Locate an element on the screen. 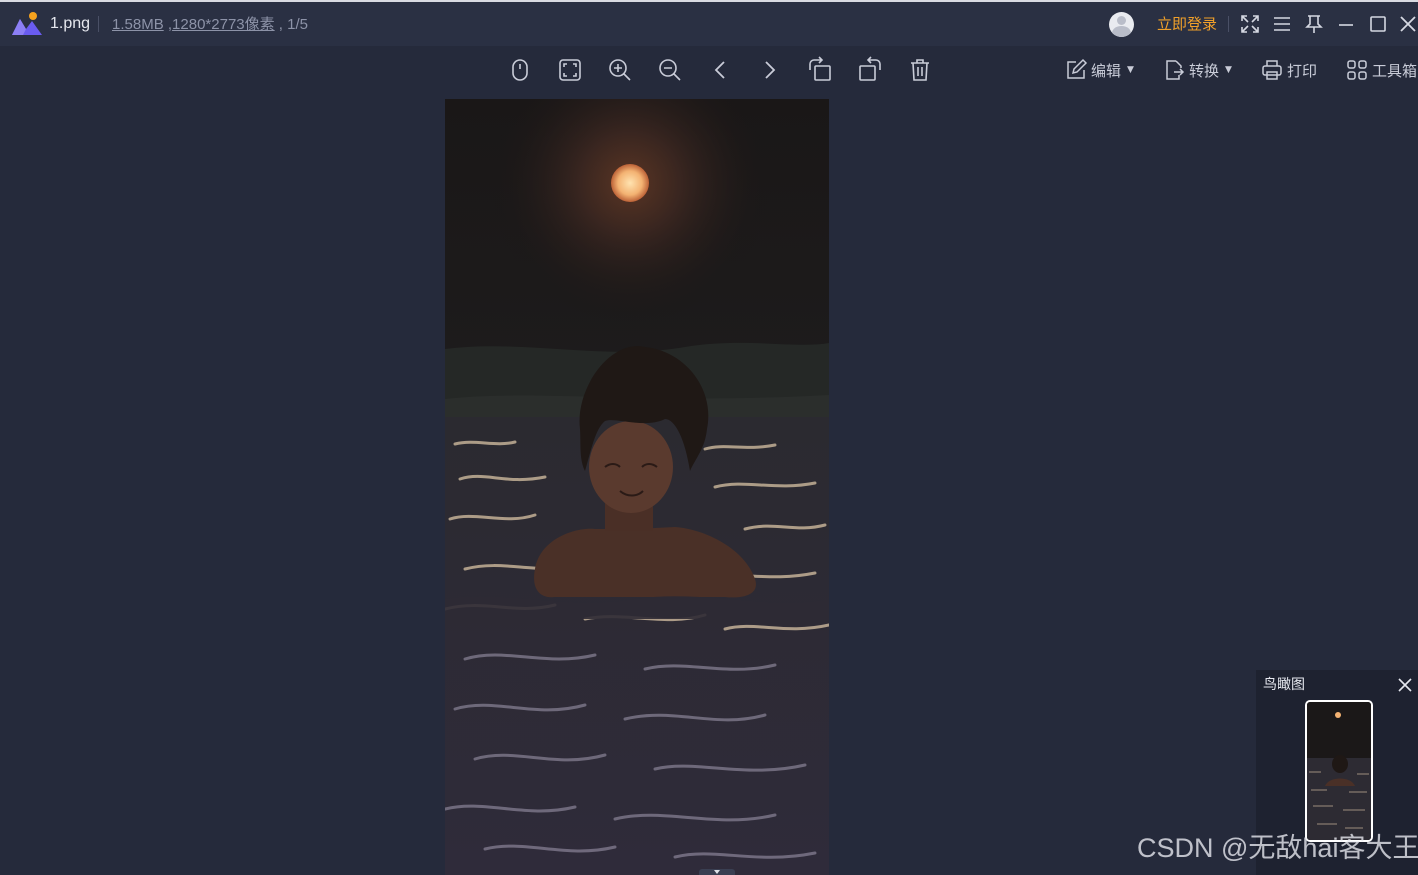  pin-icon is located at coordinates (1314, 24).